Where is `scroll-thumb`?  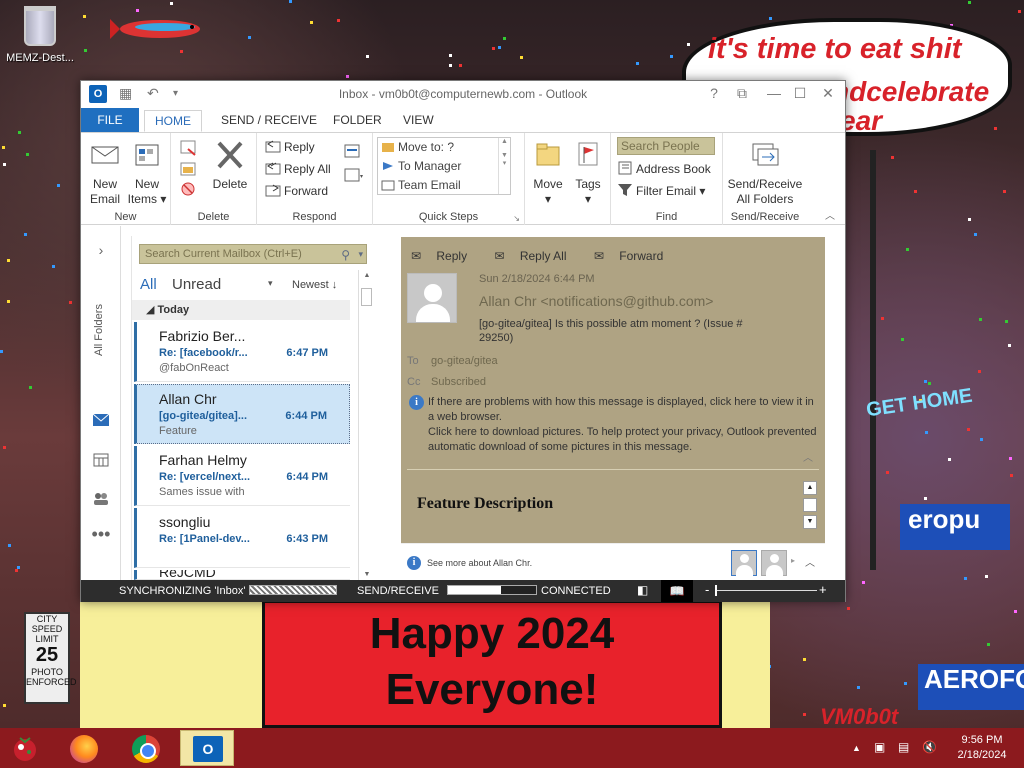 scroll-thumb is located at coordinates (366, 297).